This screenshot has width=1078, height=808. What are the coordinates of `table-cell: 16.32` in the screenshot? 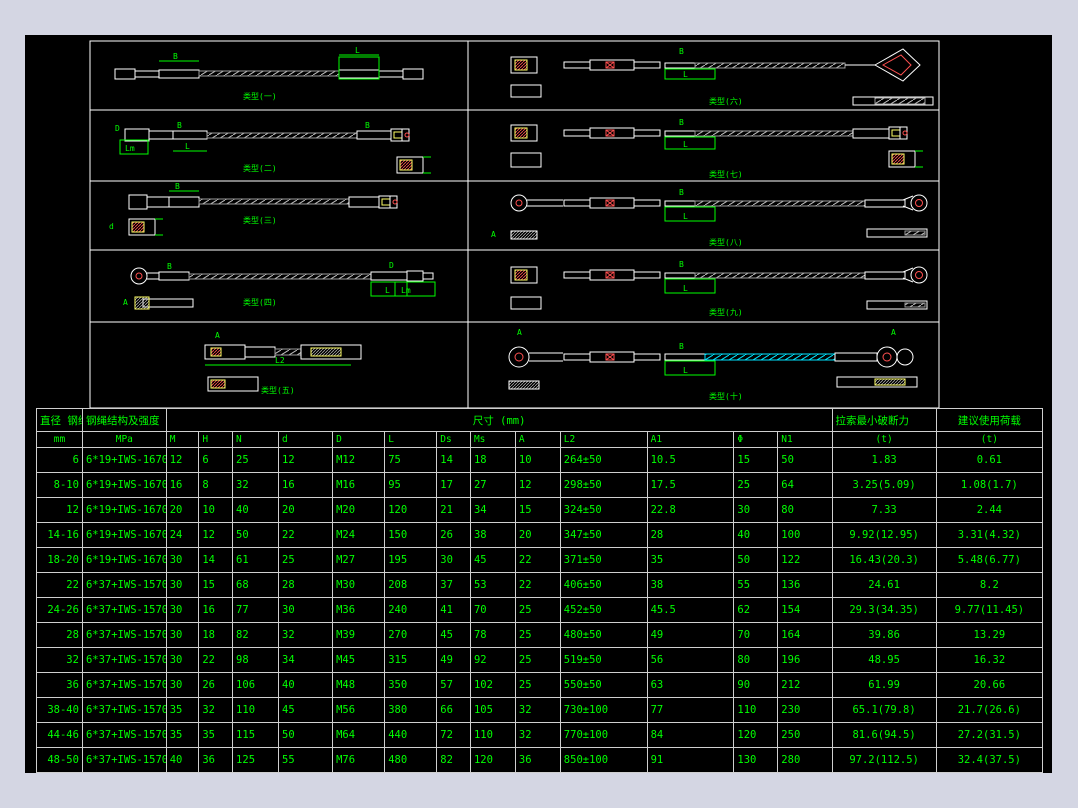 It's located at (989, 660).